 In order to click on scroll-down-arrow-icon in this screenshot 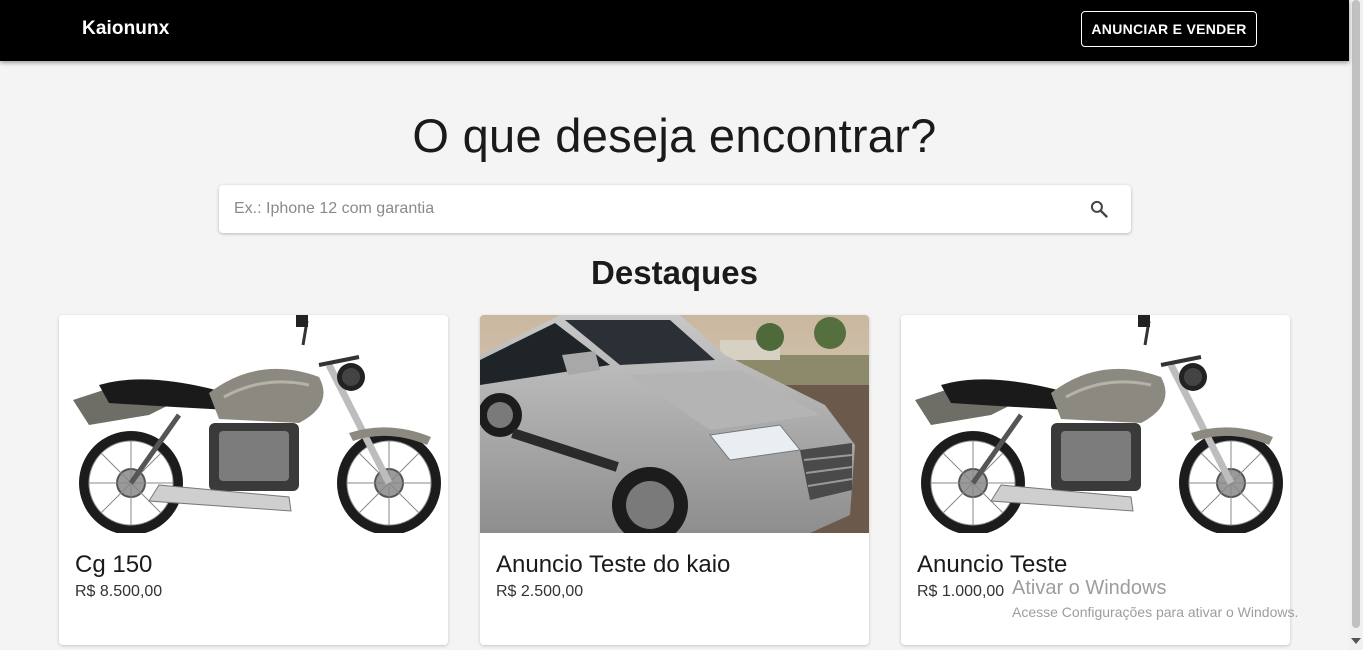, I will do `click(1356, 641)`.